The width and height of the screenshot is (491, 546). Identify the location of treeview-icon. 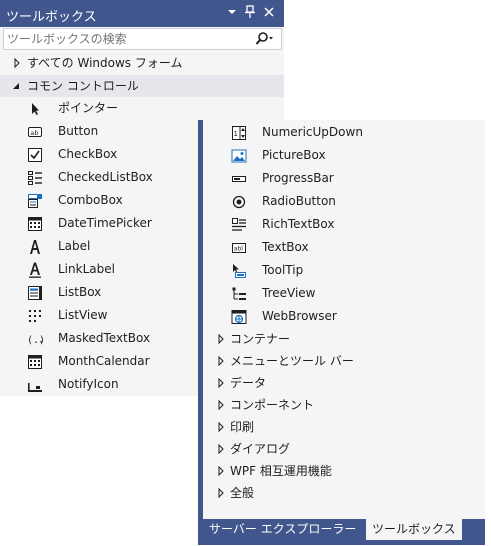
(239, 294).